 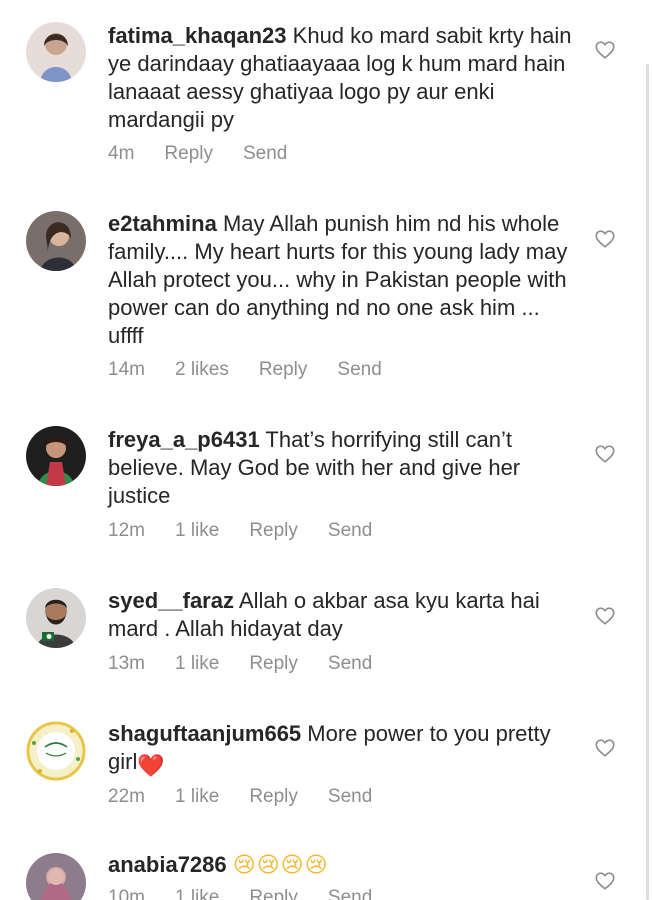 I want to click on comment-username: freya_a_p6431, so click(x=184, y=439).